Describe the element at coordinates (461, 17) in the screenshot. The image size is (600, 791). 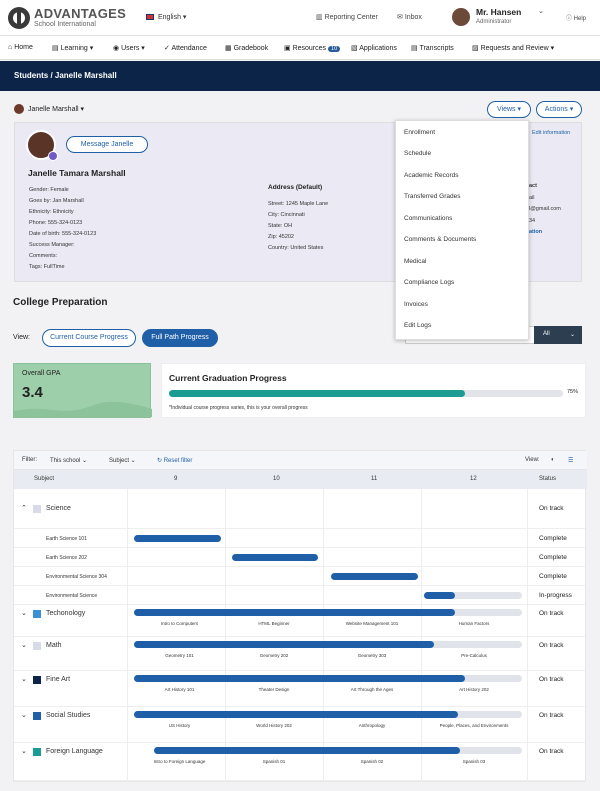
I see `user-avatar` at that location.